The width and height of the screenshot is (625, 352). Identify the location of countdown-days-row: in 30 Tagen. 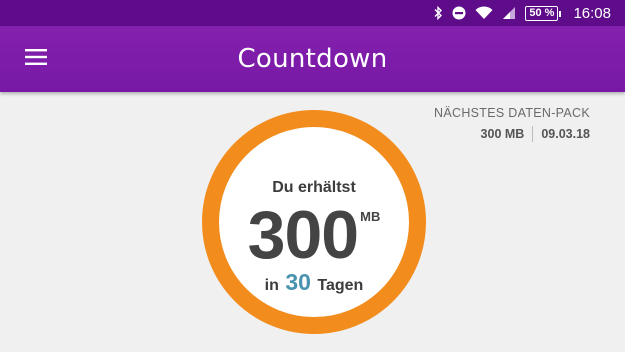
(314, 282).